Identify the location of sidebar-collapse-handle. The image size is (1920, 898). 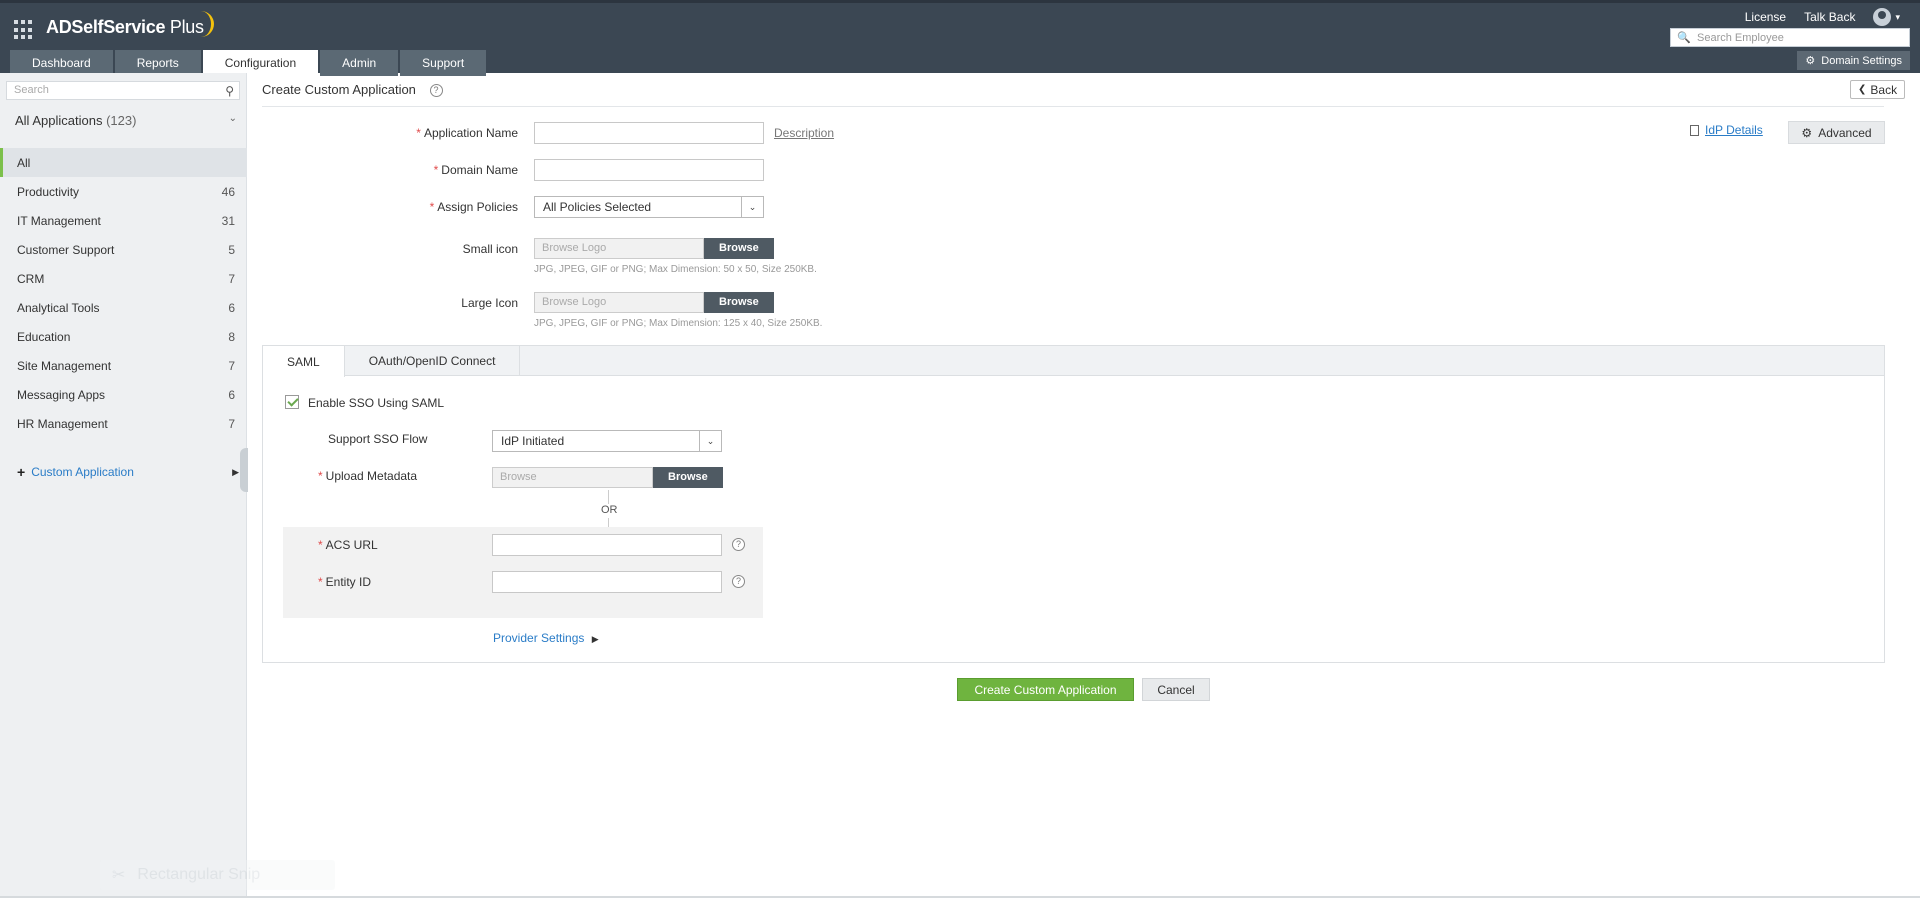
(244, 470).